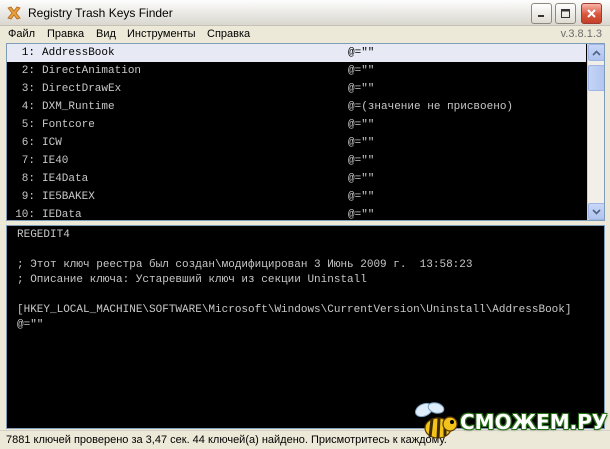  I want to click on window-title: Registry Trash Keys Finder, so click(100, 13).